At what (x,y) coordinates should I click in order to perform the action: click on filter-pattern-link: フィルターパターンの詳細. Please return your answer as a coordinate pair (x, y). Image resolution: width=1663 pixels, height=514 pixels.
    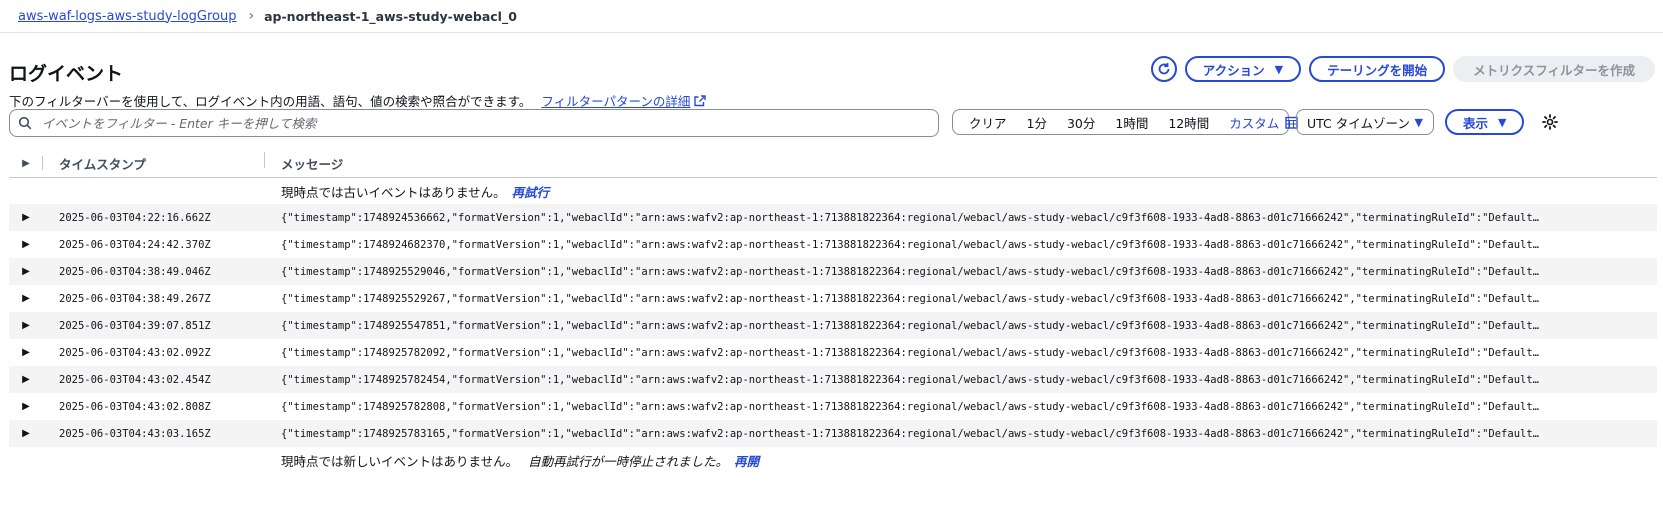
    Looking at the image, I should click on (615, 100).